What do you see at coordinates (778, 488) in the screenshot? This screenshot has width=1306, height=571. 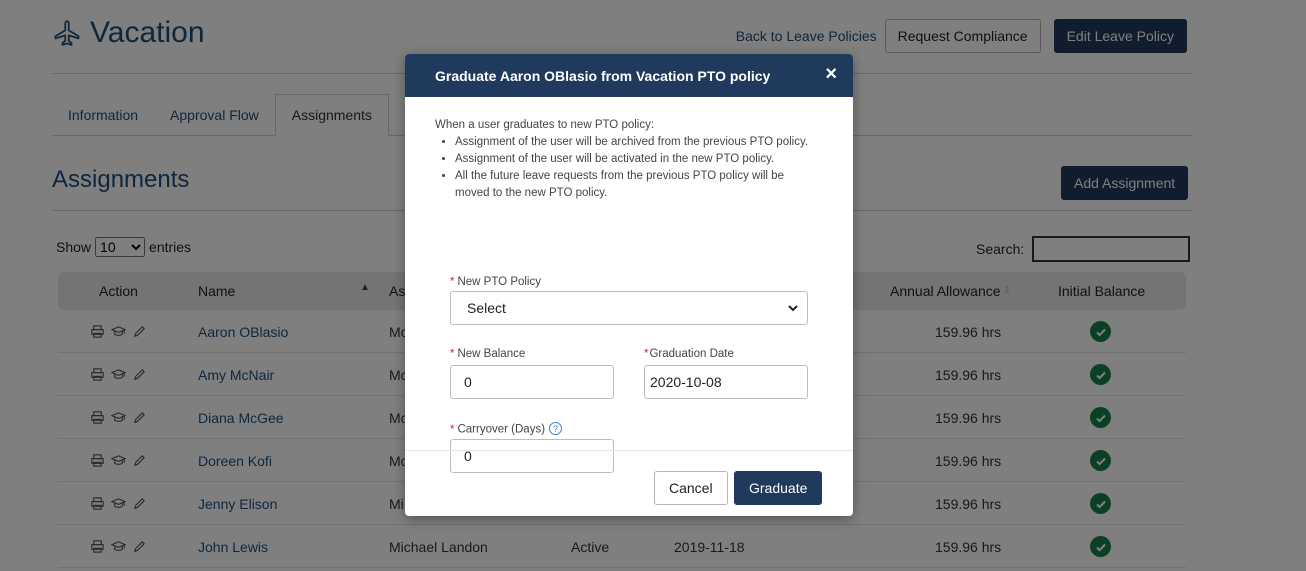 I see `graduate-button: Graduate` at bounding box center [778, 488].